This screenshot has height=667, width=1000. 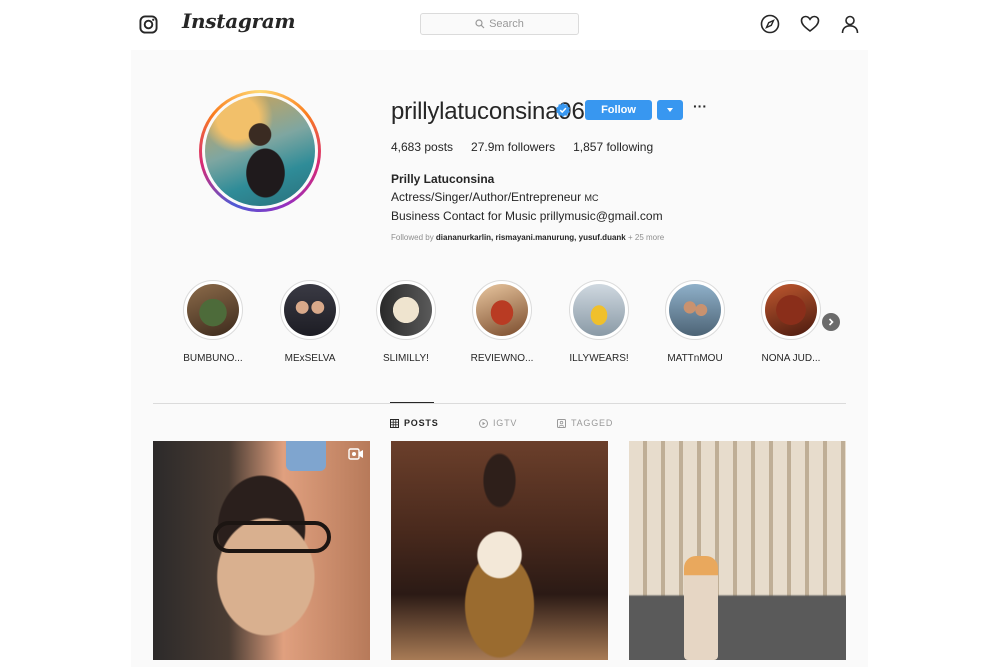 I want to click on chevron-right-icon, so click(x=831, y=322).